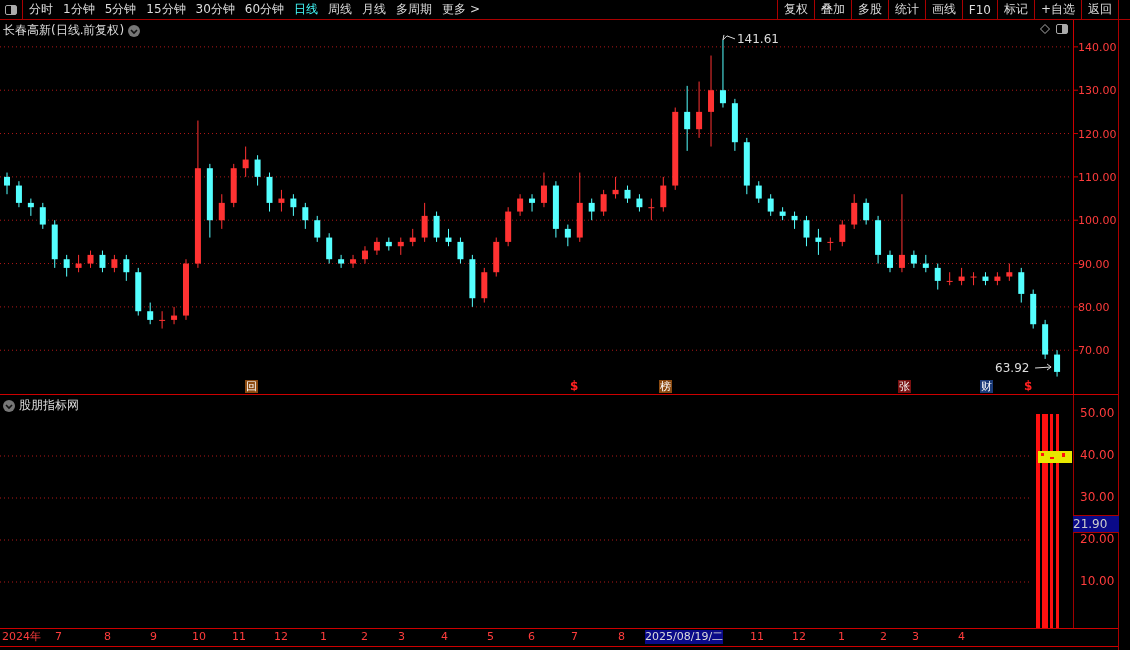  Describe the element at coordinates (1097, 134) in the screenshot. I see `axis-label: 120.00` at that location.